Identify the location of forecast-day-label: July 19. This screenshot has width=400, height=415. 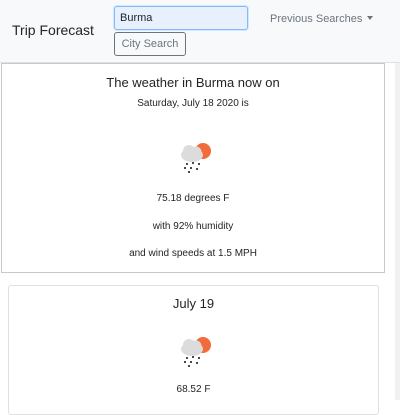
(193, 303).